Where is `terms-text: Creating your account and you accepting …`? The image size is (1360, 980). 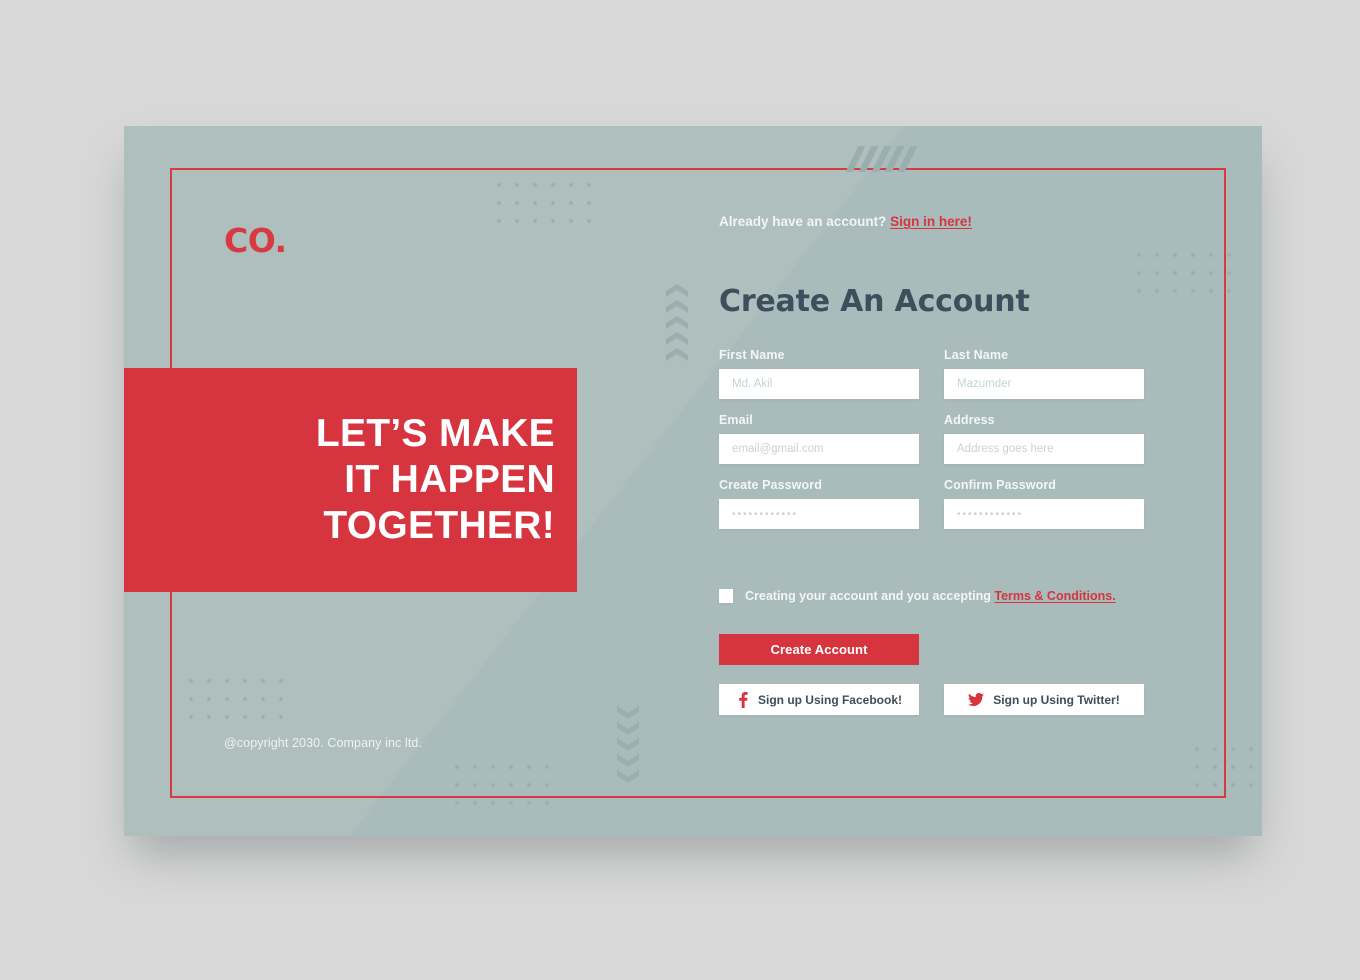 terms-text: Creating your account and you accepting … is located at coordinates (930, 596).